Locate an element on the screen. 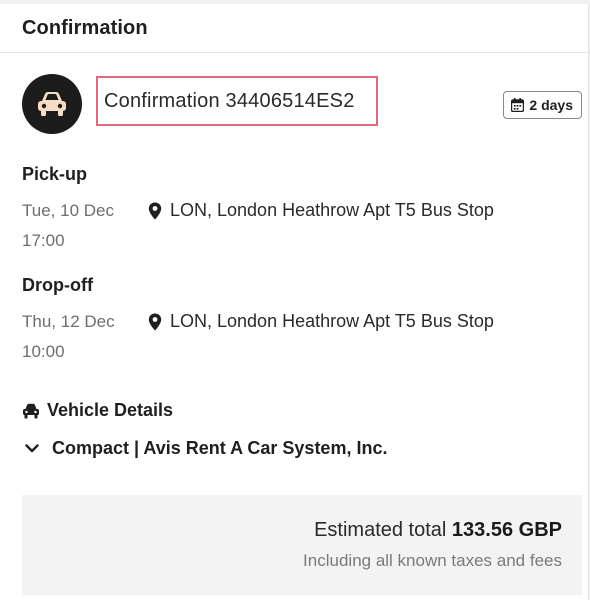 The image size is (590, 600). pickup-location: LON, London Heathrow Apt T5 Bus Stop is located at coordinates (321, 210).